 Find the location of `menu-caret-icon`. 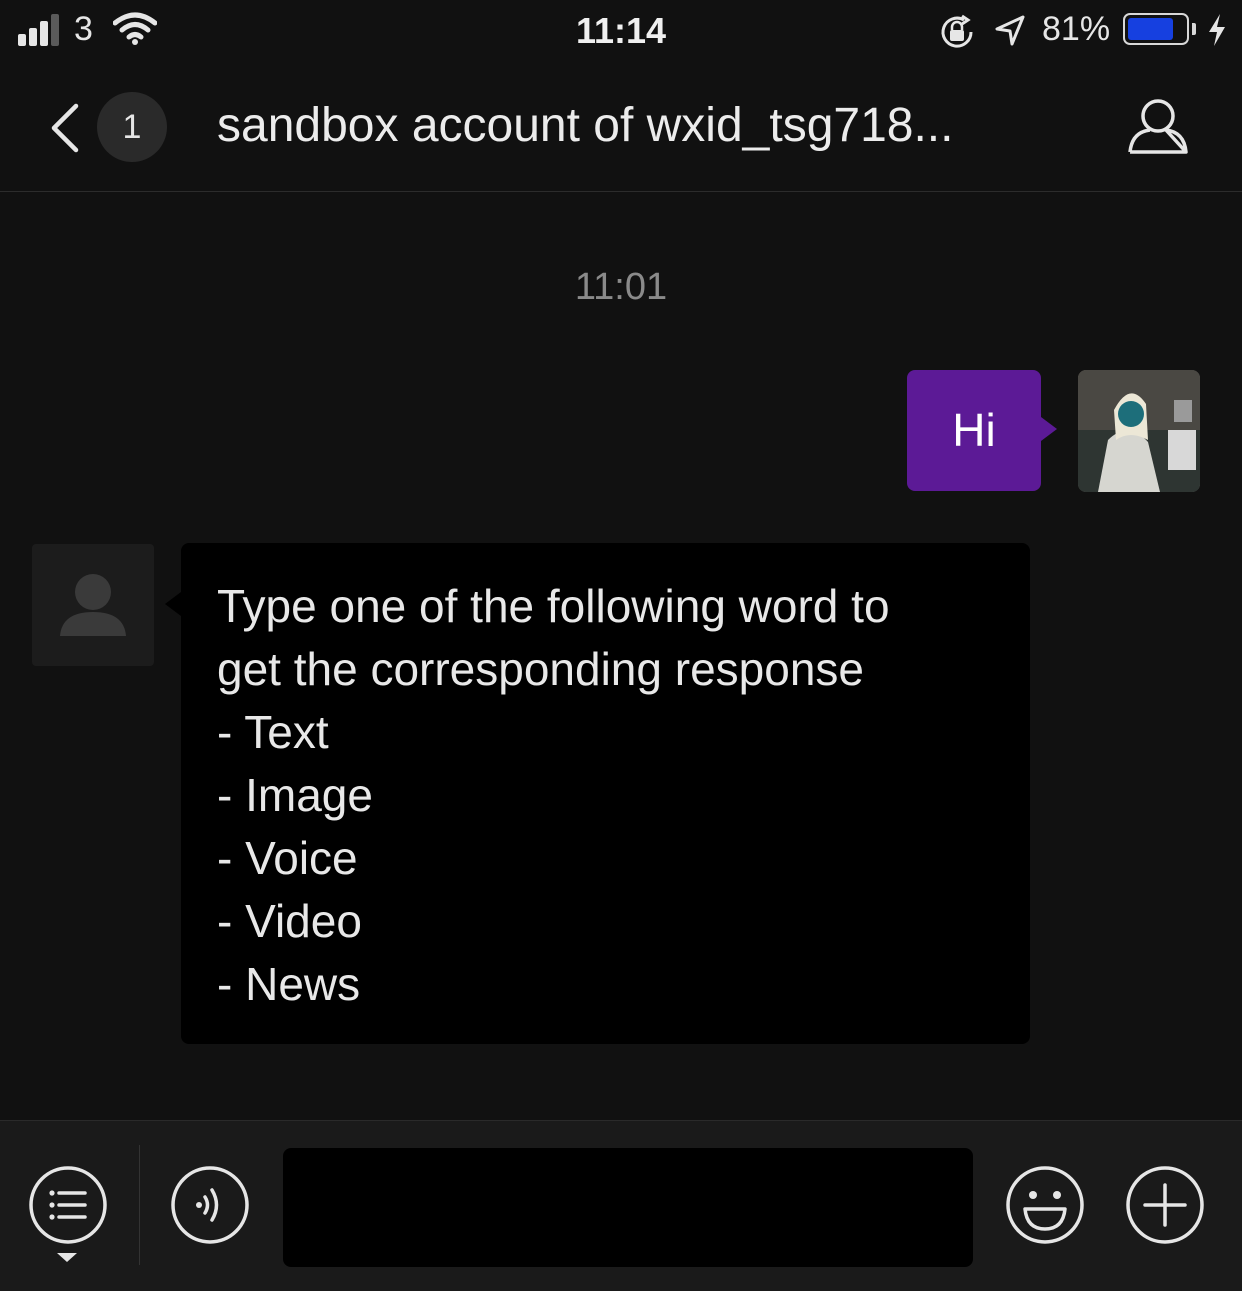

menu-caret-icon is located at coordinates (67, 1257).